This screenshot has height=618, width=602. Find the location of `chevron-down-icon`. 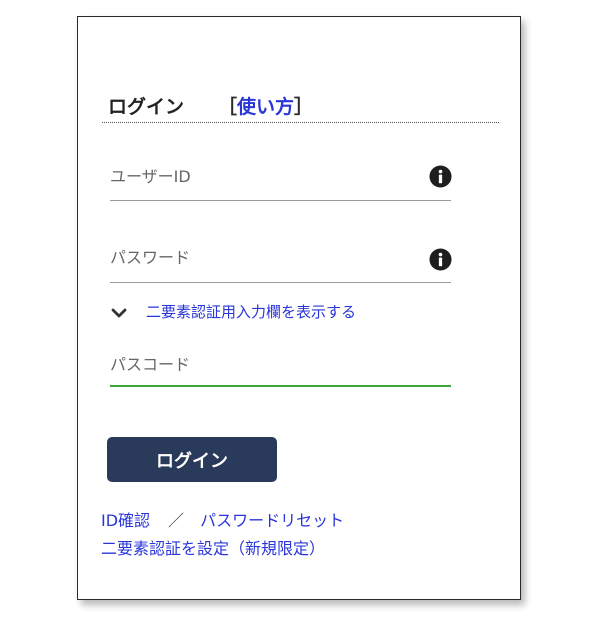

chevron-down-icon is located at coordinates (119, 313).